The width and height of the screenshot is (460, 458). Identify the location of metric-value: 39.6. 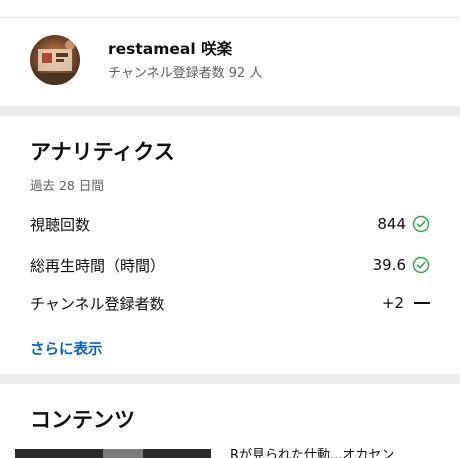
(389, 265).